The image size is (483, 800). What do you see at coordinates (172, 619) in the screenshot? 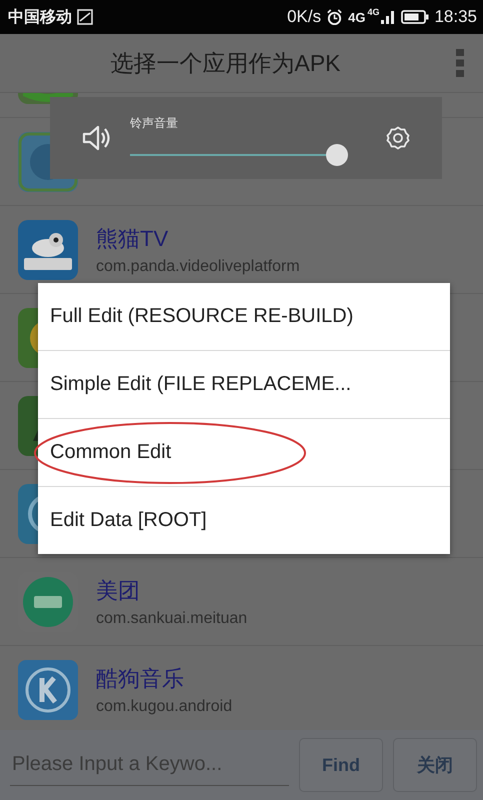
I see `package-name: com.sankuai.meituan` at bounding box center [172, 619].